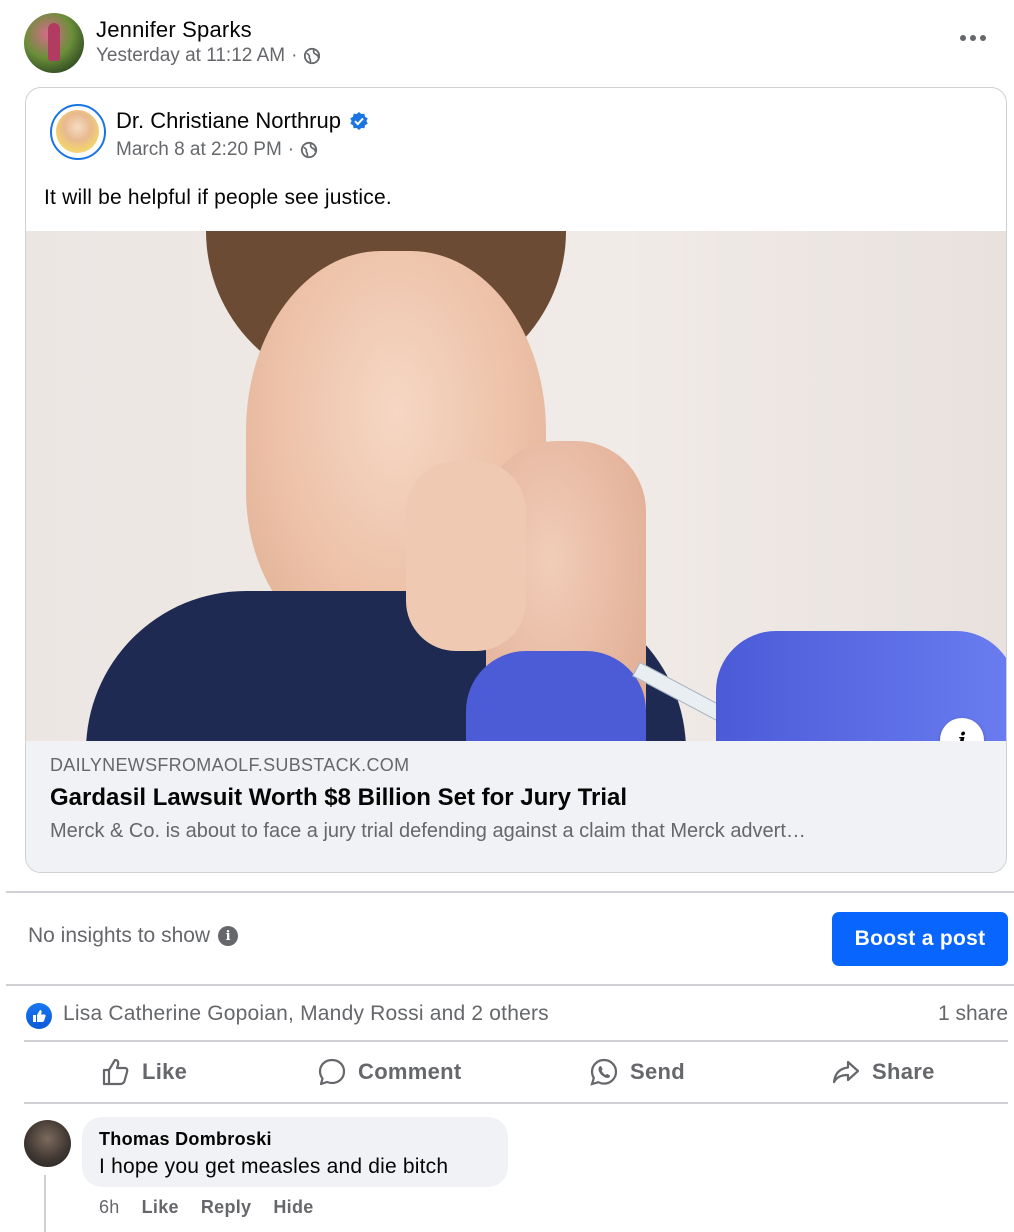  I want to click on share-button: Share, so click(882, 1072).